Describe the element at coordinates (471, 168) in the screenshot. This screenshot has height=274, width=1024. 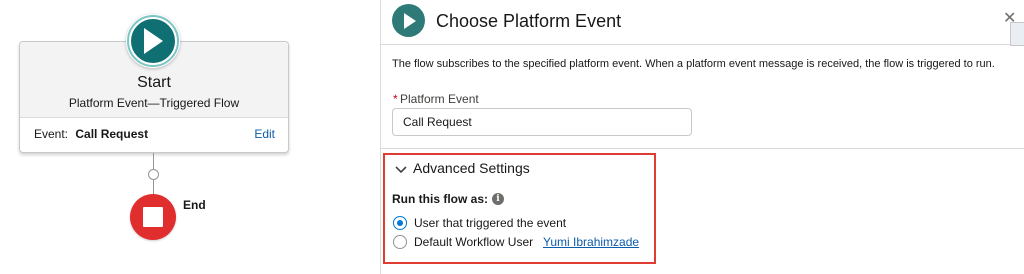
I see `advanced-settings-toggle: Advanced Settings` at that location.